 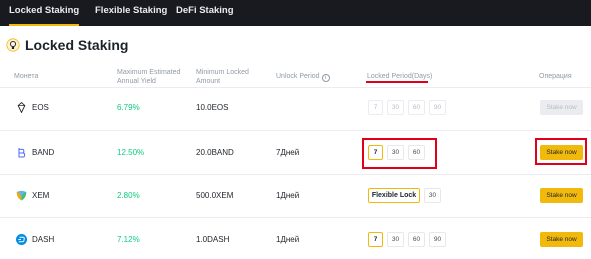 I want to click on yield-value: 2.80%, so click(x=128, y=195).